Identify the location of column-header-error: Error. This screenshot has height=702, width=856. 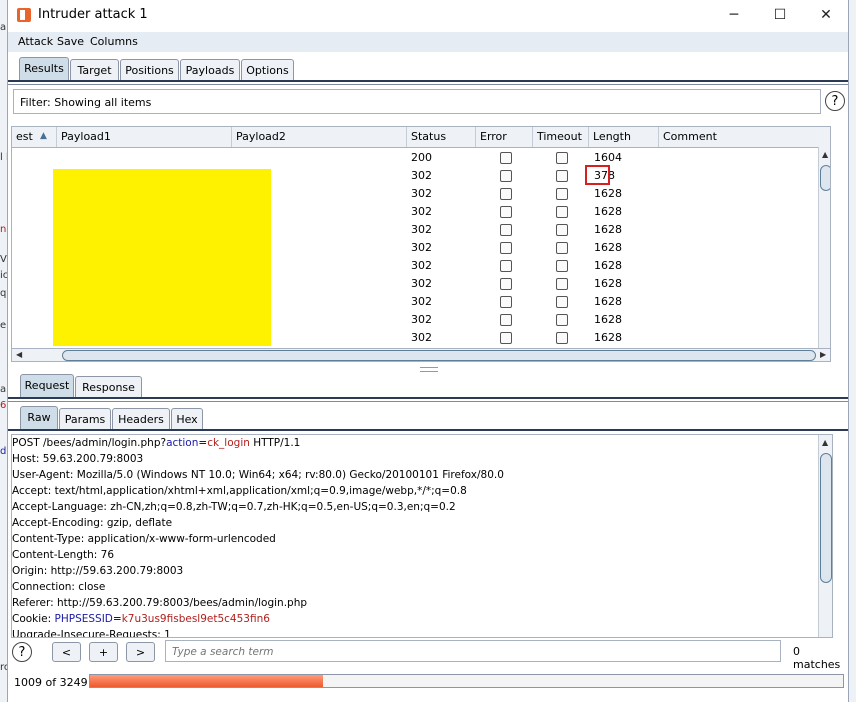
(504, 137).